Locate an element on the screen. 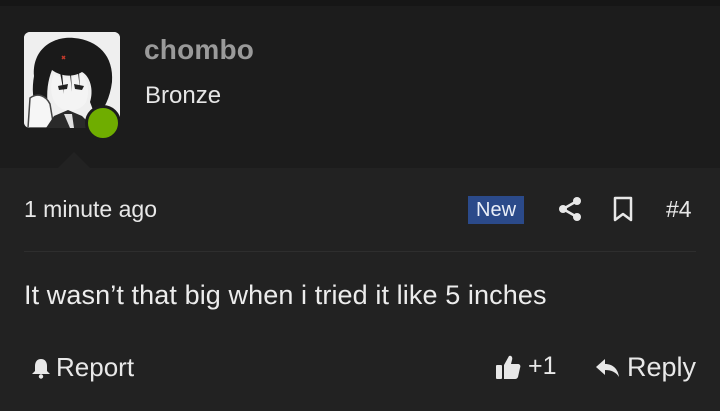 The image size is (720, 411). online-status-dot is located at coordinates (103, 123).